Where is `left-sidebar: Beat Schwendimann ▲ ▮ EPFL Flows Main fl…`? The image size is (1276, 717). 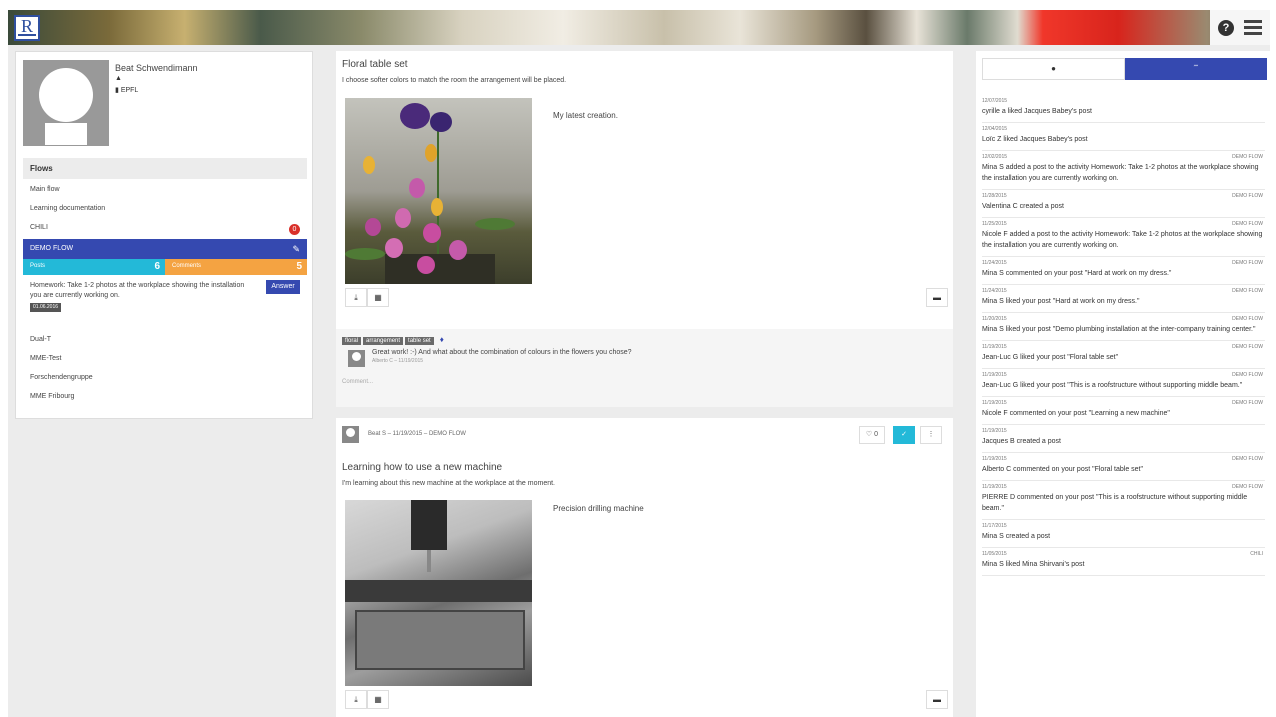 left-sidebar: Beat Schwendimann ▲ ▮ EPFL Flows Main fl… is located at coordinates (164, 235).